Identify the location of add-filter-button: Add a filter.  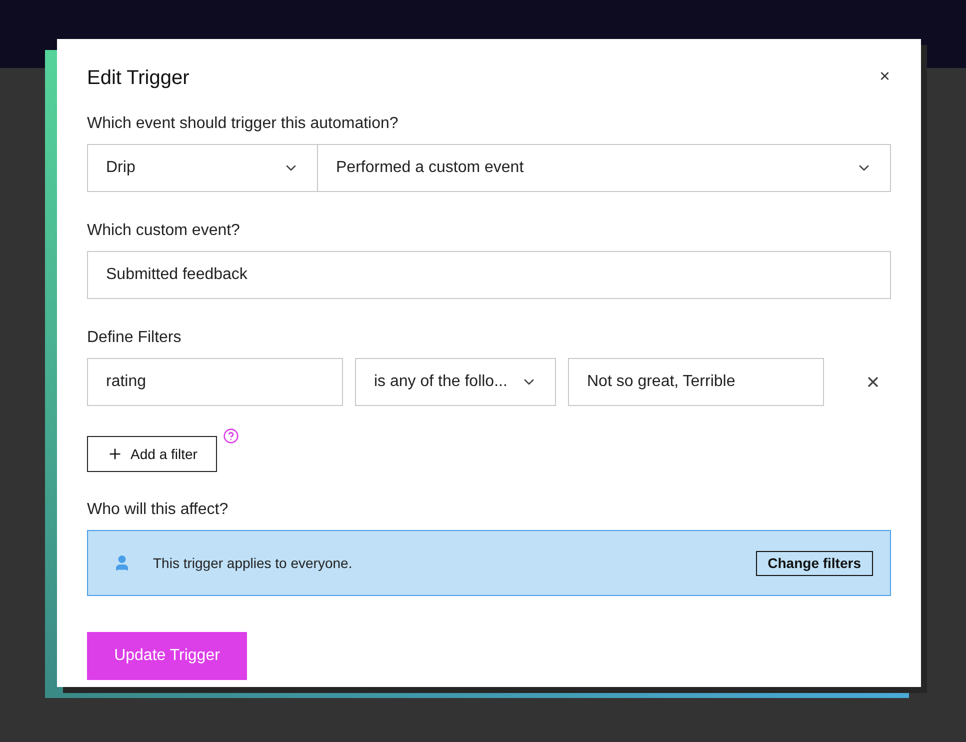
(152, 454).